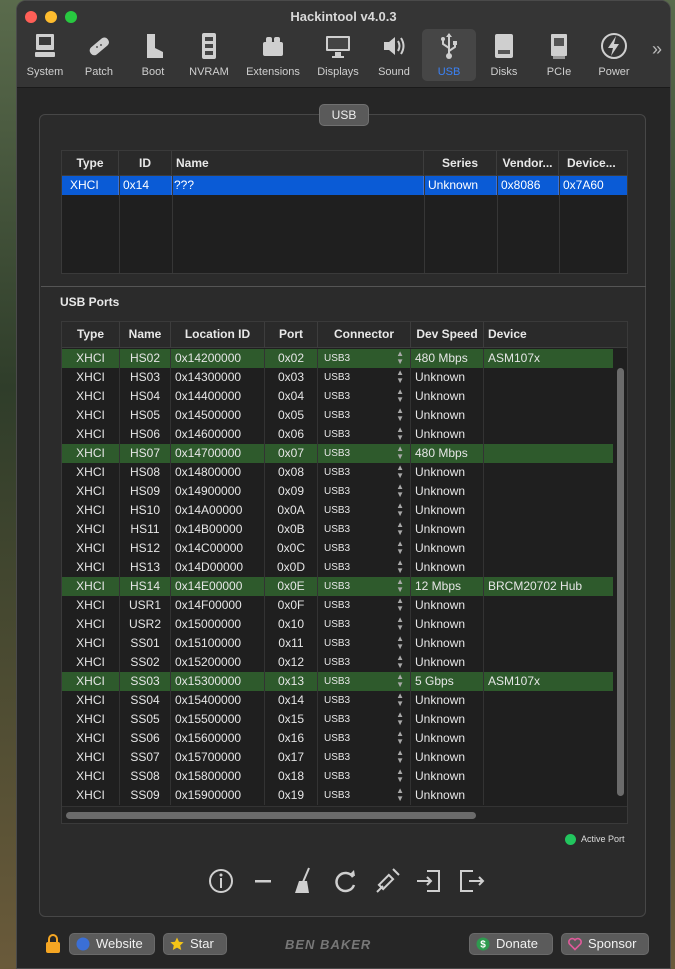 This screenshot has height=969, width=675. Describe the element at coordinates (53, 944) in the screenshot. I see `lock-icon` at that location.